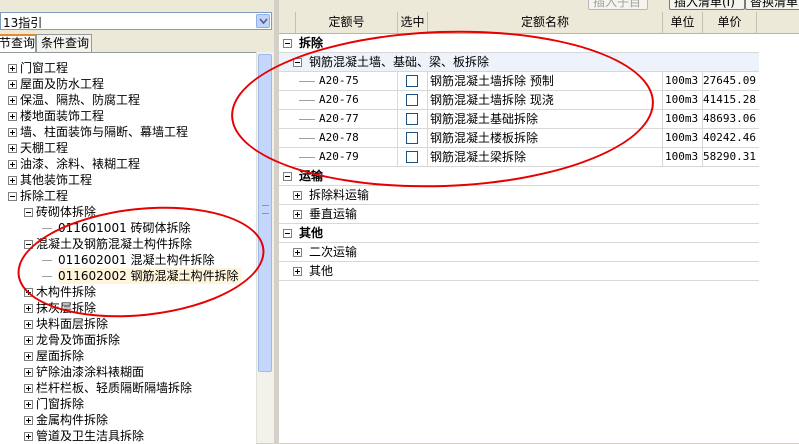  I want to click on query-tabs: 章节查询 条件查询, so click(137, 43).